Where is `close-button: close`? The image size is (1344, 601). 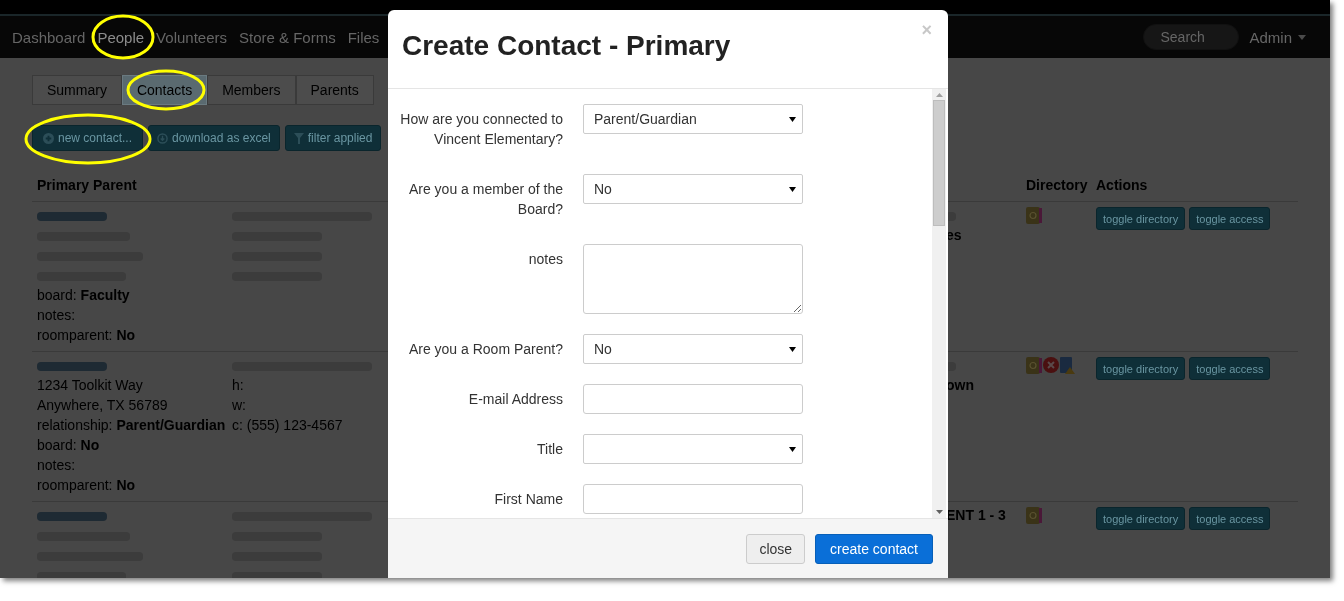
close-button: close is located at coordinates (776, 548).